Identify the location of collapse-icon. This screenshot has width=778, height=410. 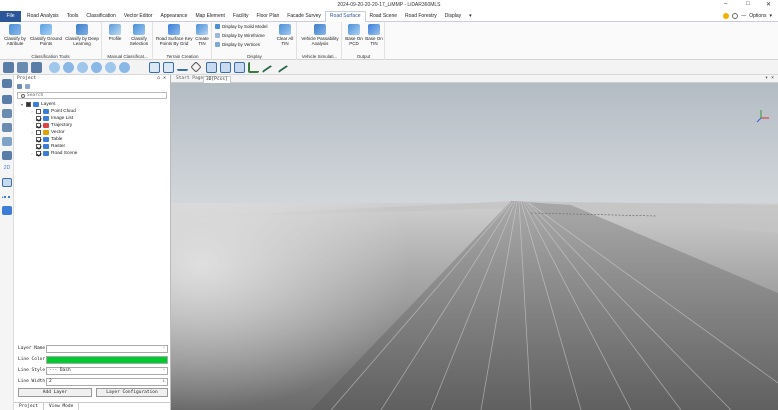
(27, 86).